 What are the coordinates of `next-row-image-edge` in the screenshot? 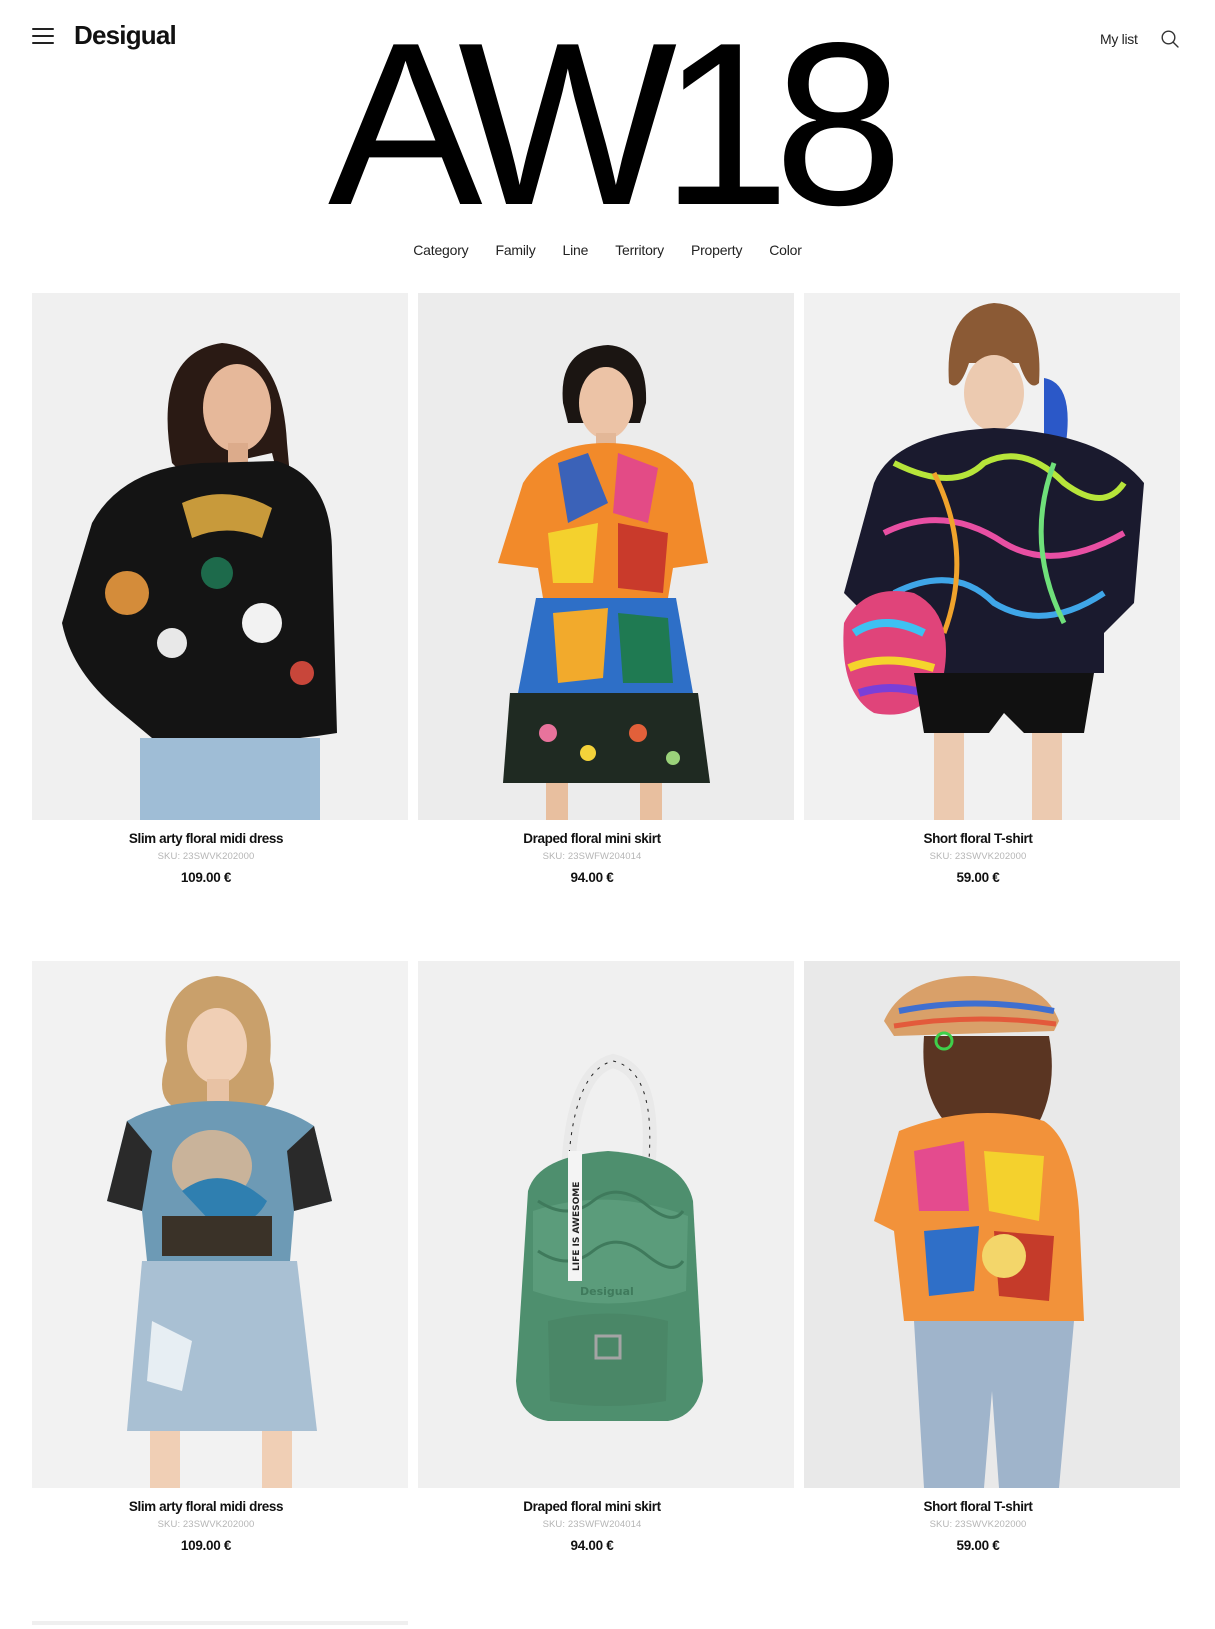 It's located at (220, 1623).